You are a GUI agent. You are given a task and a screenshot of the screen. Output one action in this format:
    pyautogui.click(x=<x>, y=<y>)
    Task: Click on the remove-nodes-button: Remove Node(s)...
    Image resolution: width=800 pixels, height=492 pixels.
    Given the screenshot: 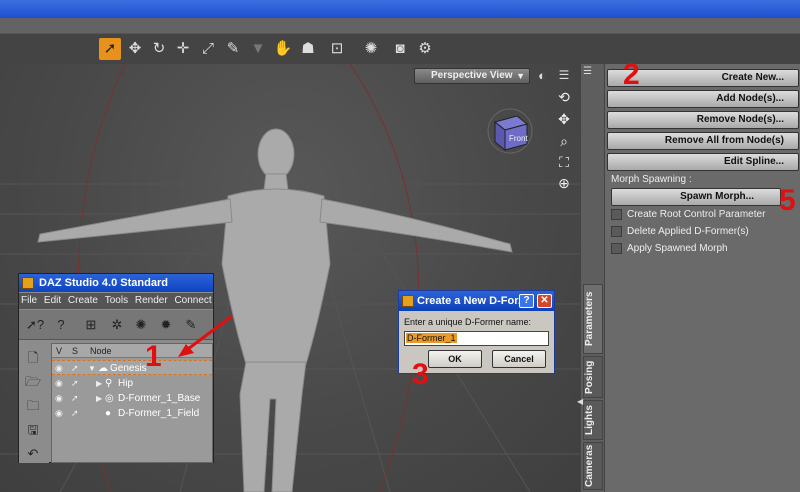 What is the action you would take?
    pyautogui.click(x=703, y=120)
    